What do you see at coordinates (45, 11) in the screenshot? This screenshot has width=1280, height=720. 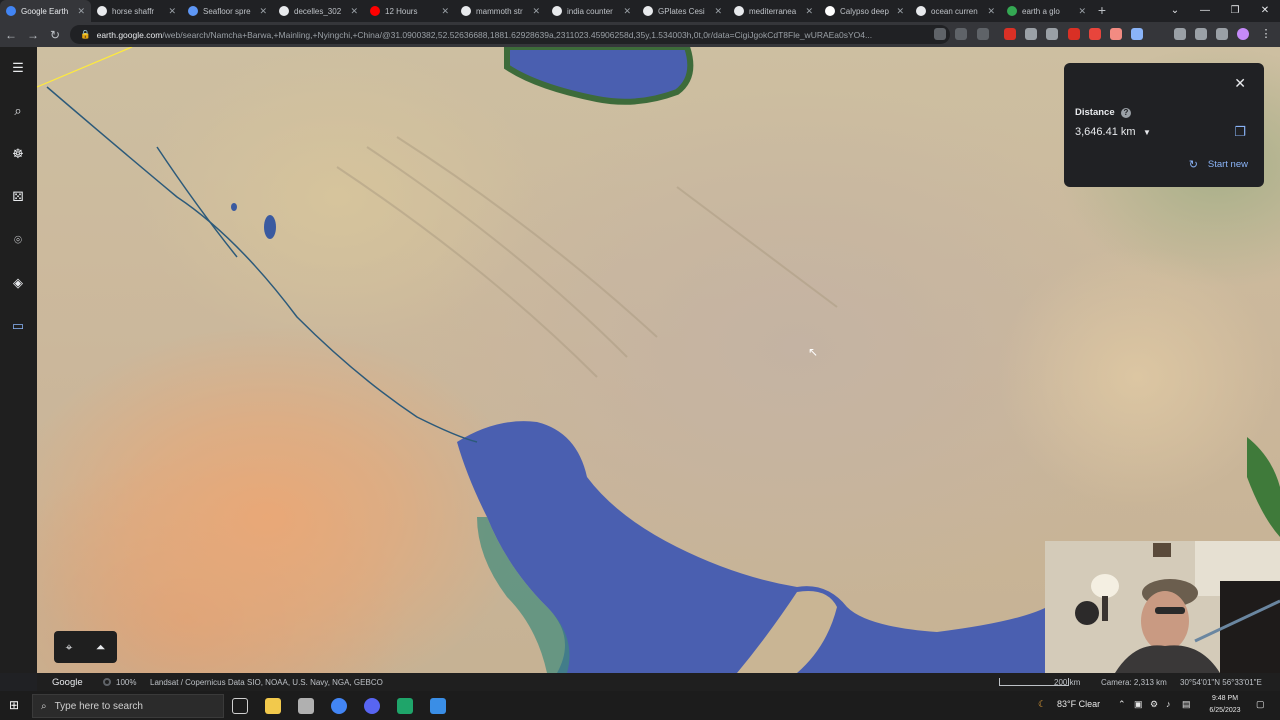 I see `browser-tab: Google Earth ✕` at bounding box center [45, 11].